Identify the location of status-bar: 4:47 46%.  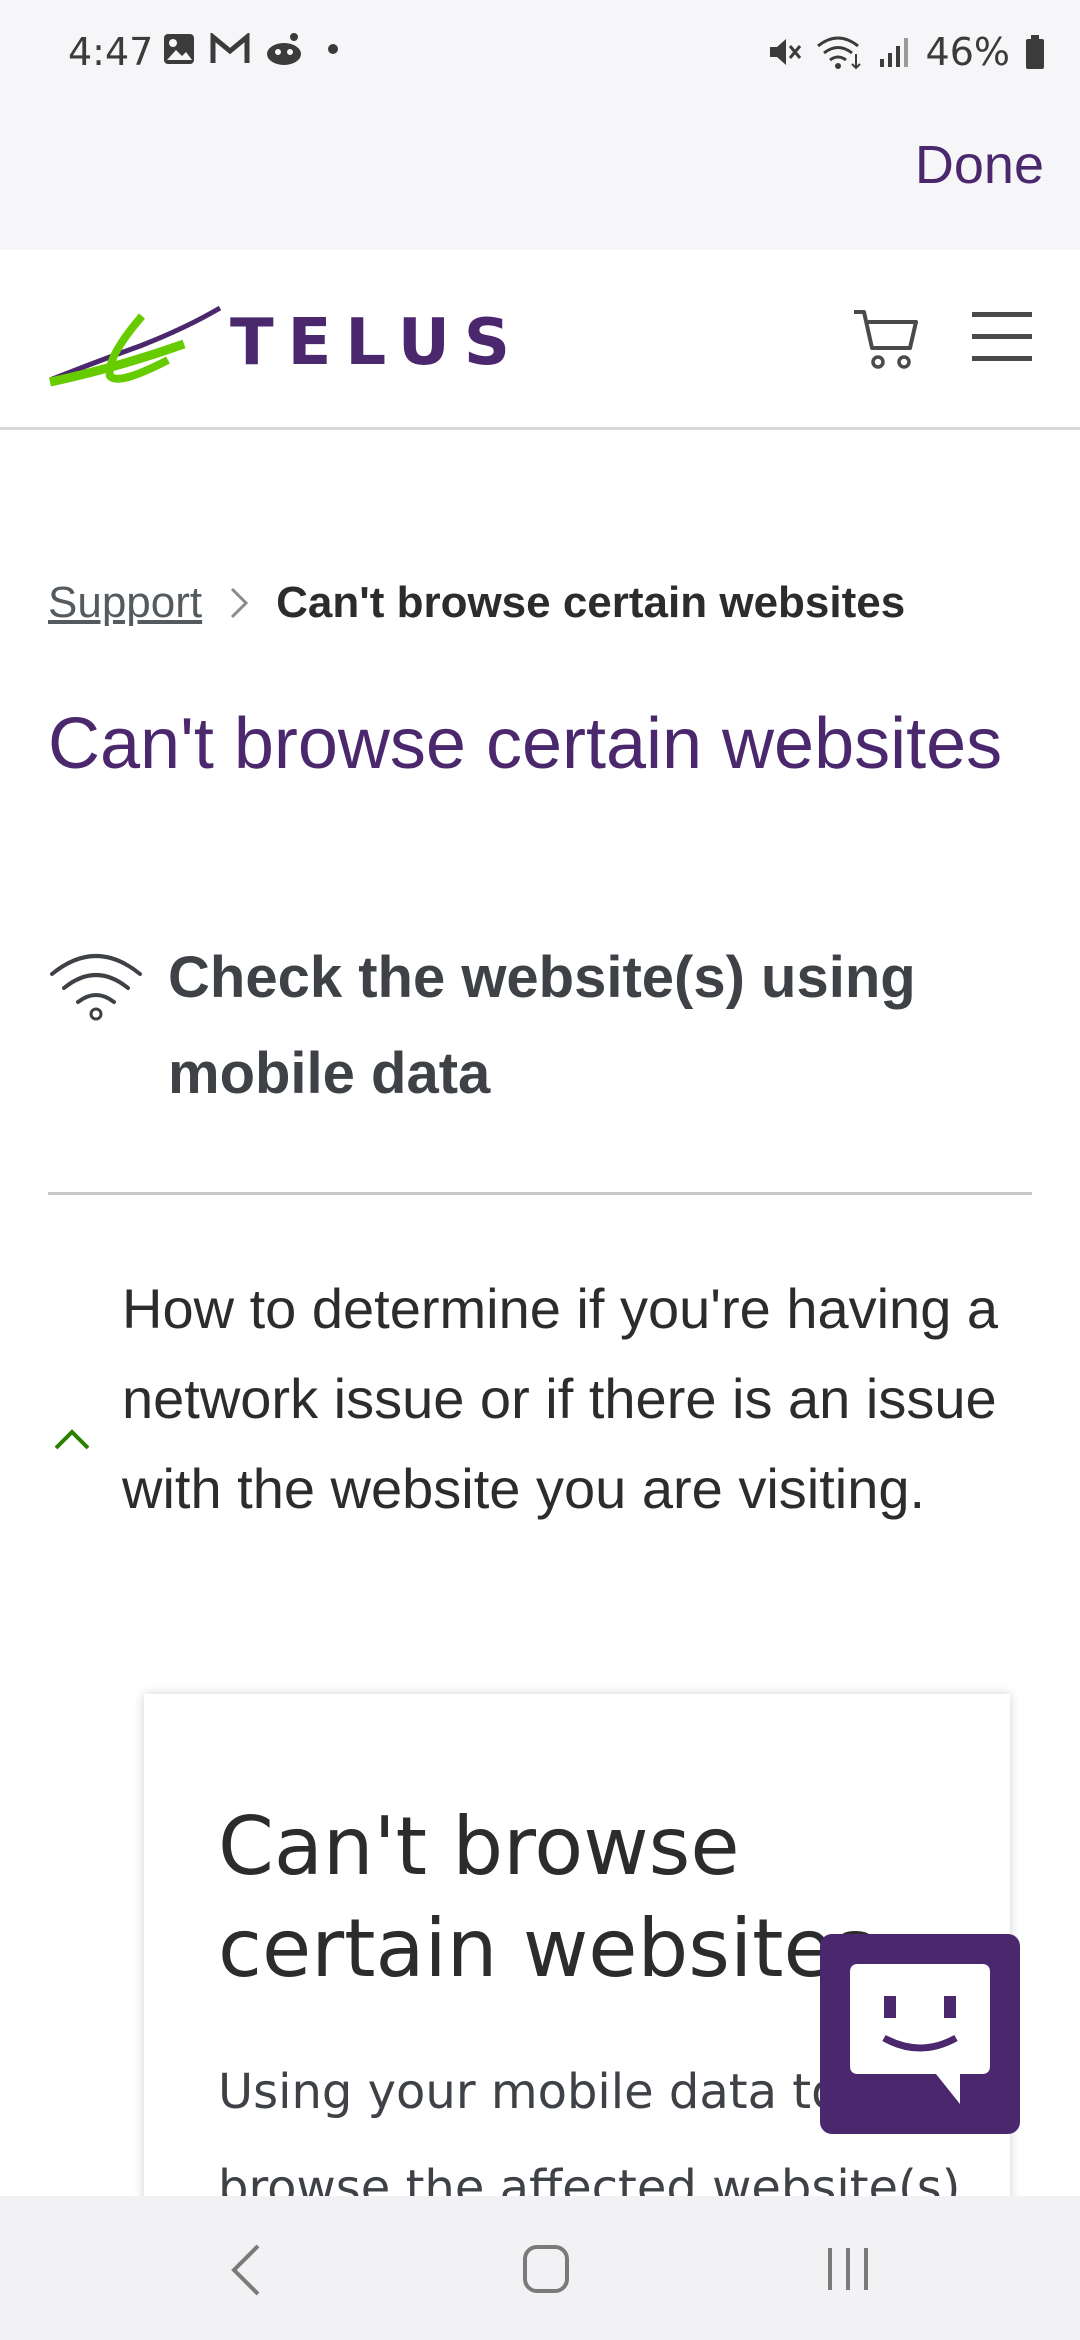
(540, 52).